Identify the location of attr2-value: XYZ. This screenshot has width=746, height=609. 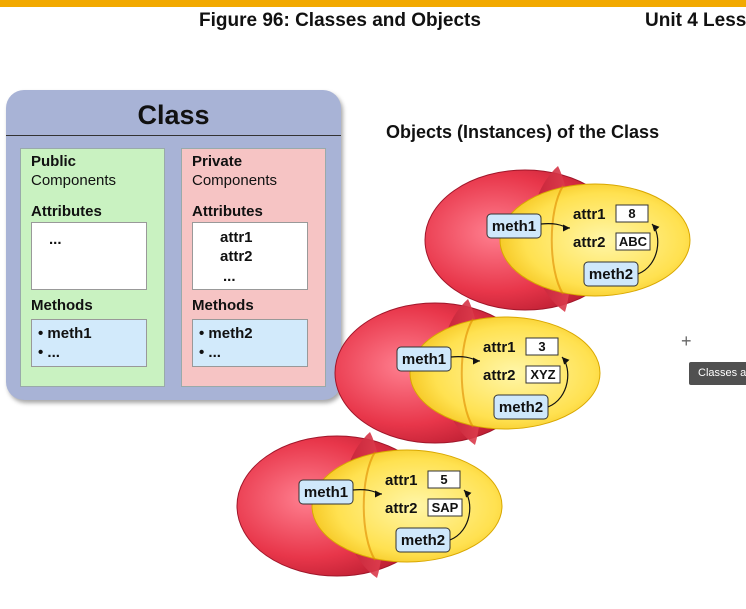
(542, 374).